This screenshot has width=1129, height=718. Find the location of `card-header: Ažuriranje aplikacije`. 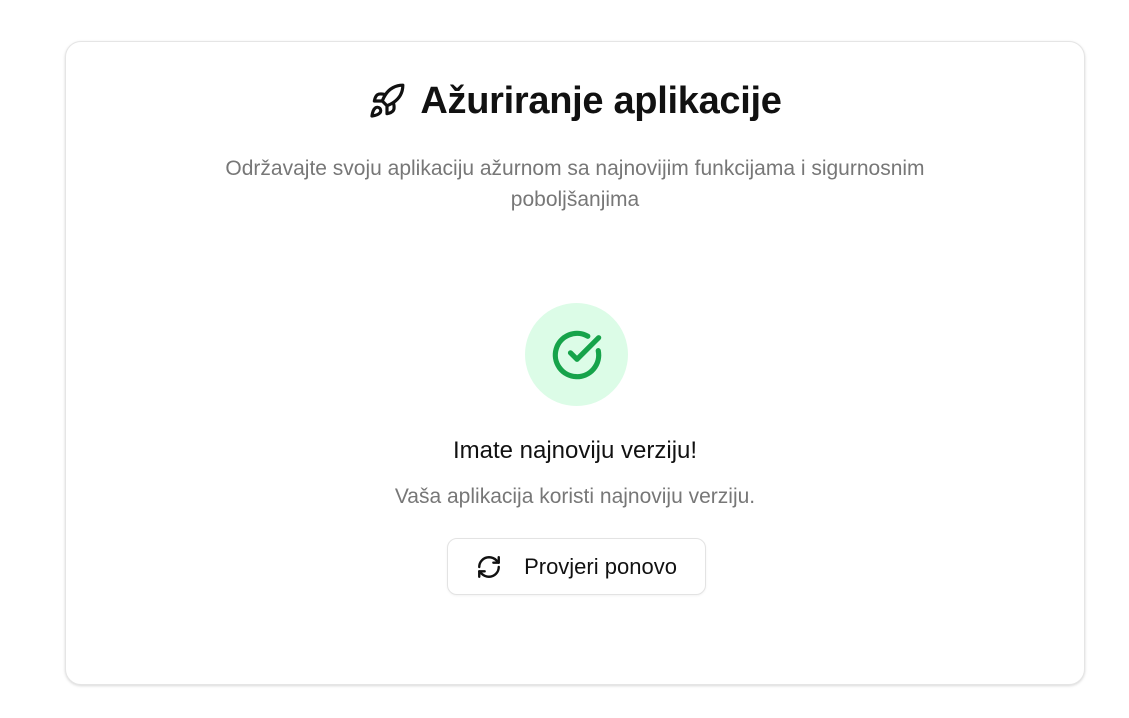

card-header: Ažuriranje aplikacije is located at coordinates (575, 101).